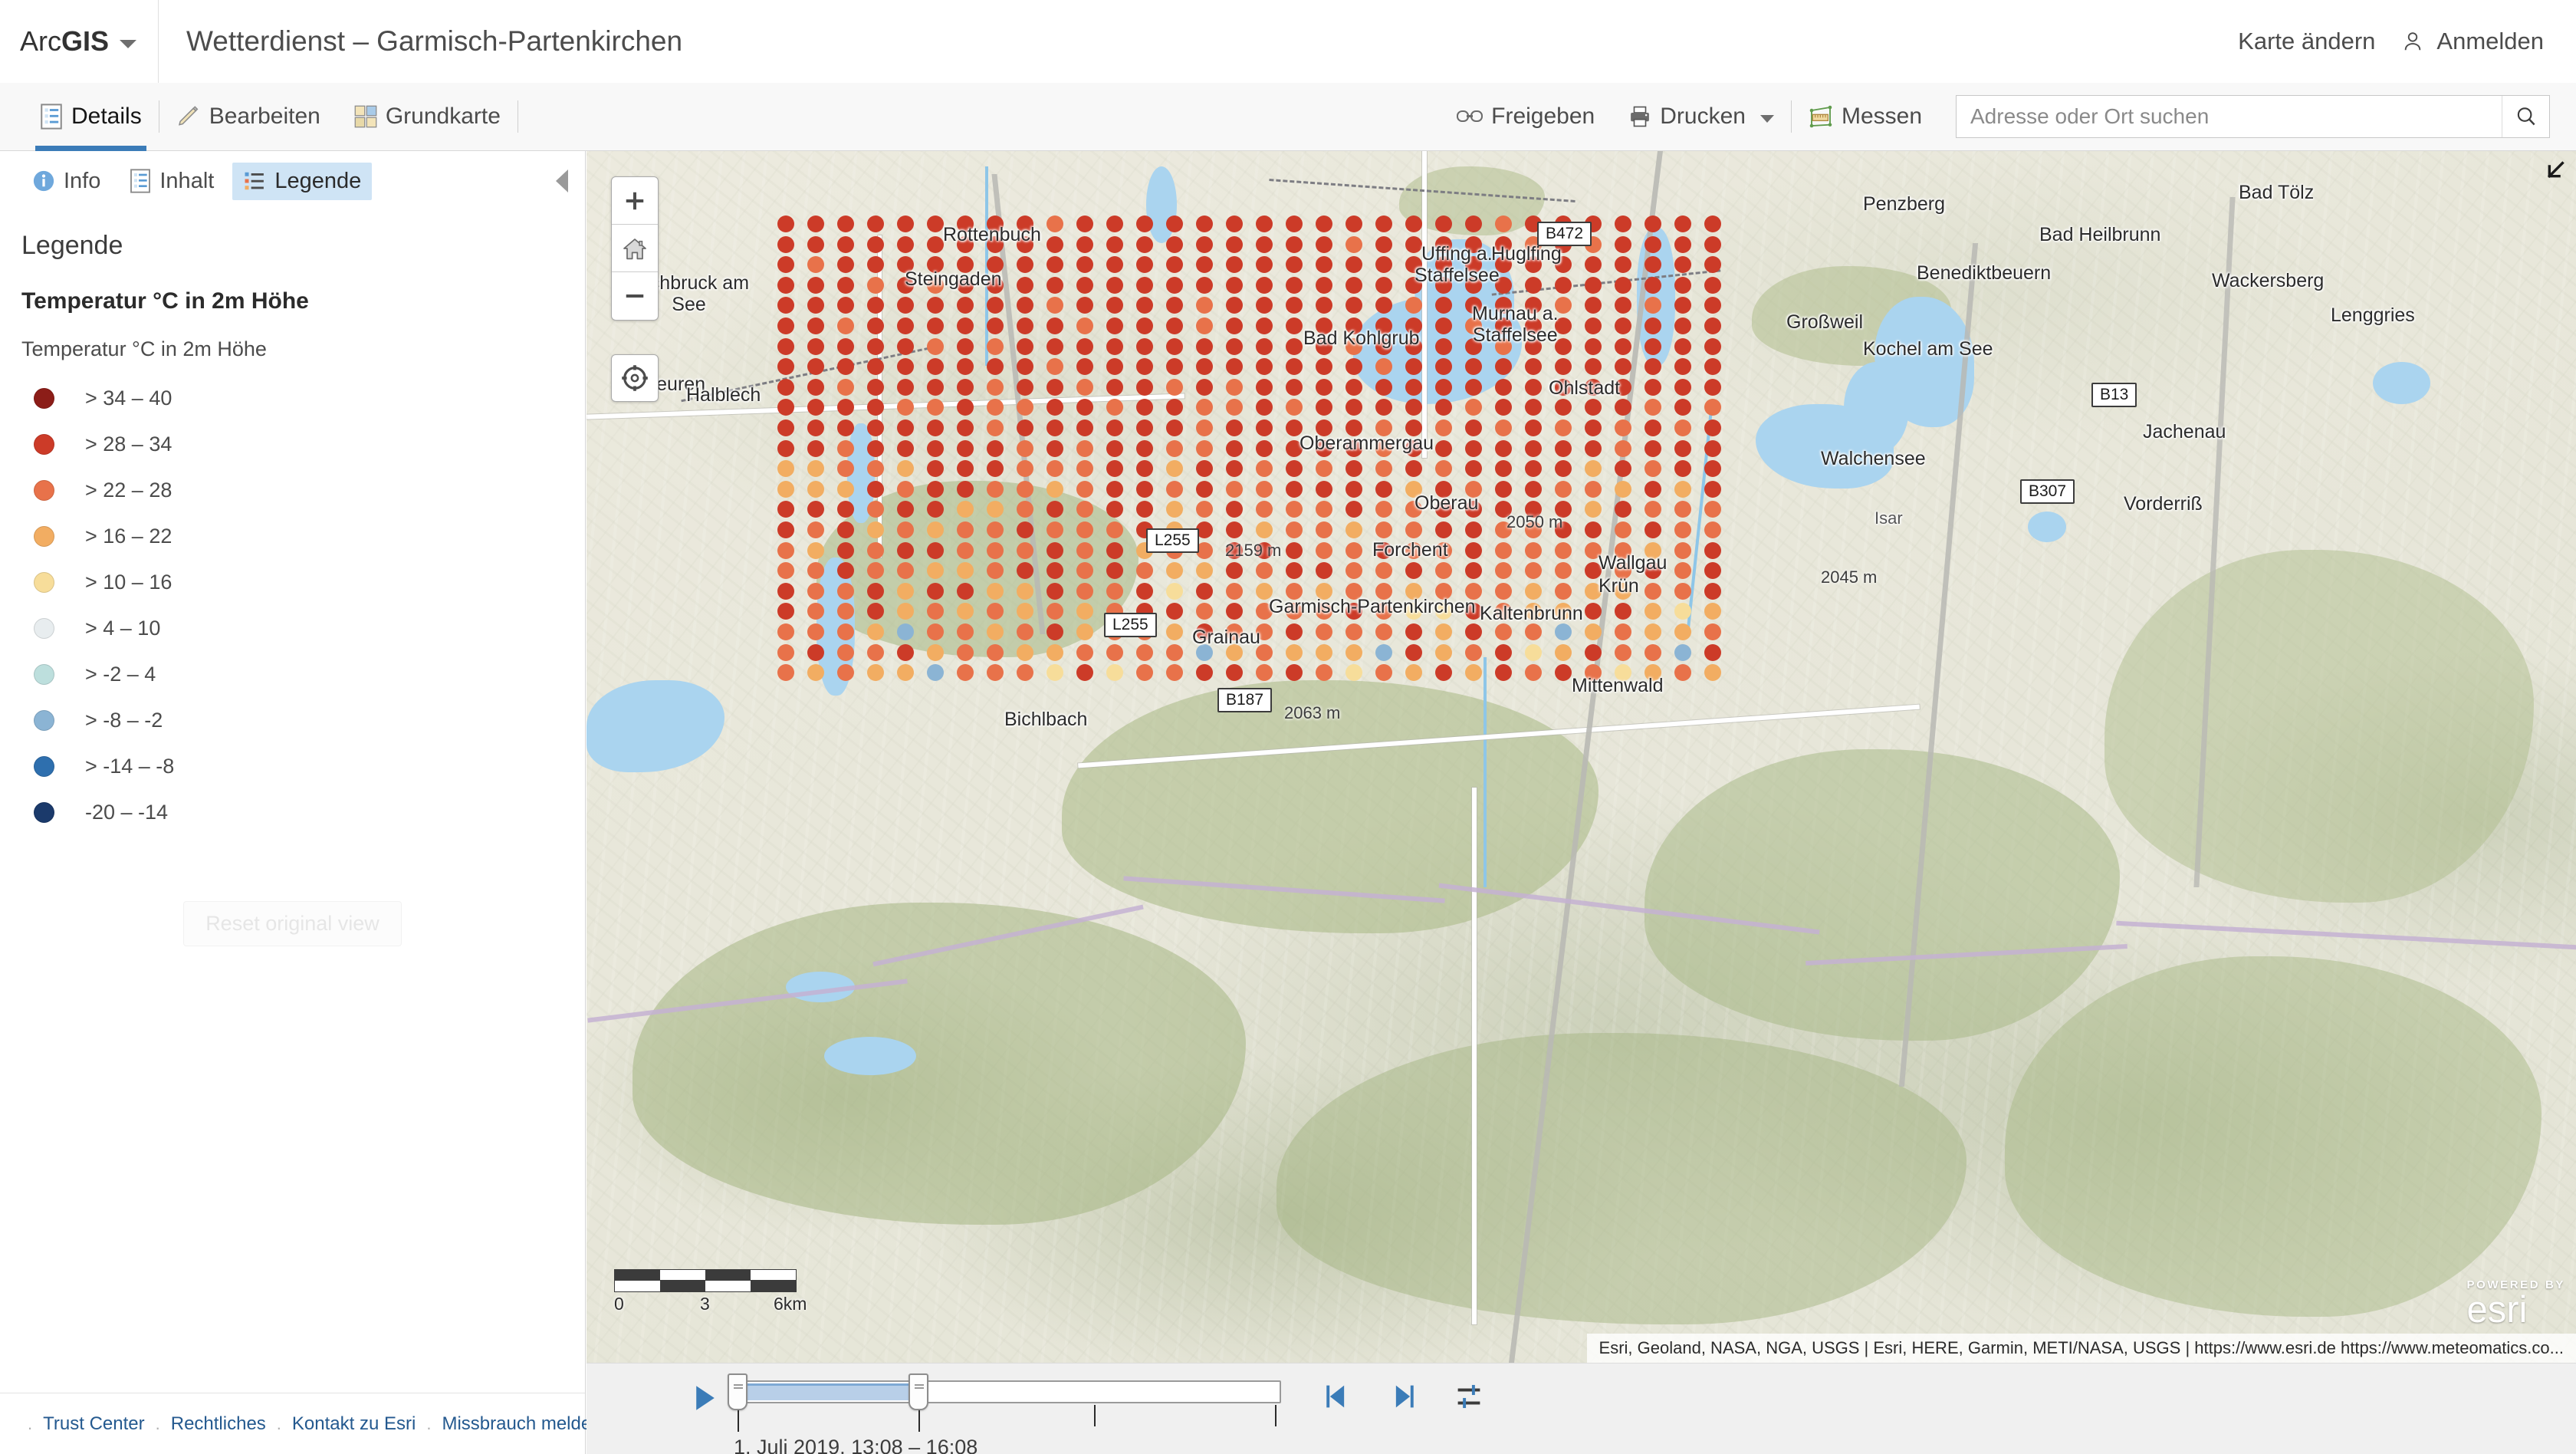  I want to click on collapse-panel-icon, so click(562, 180).